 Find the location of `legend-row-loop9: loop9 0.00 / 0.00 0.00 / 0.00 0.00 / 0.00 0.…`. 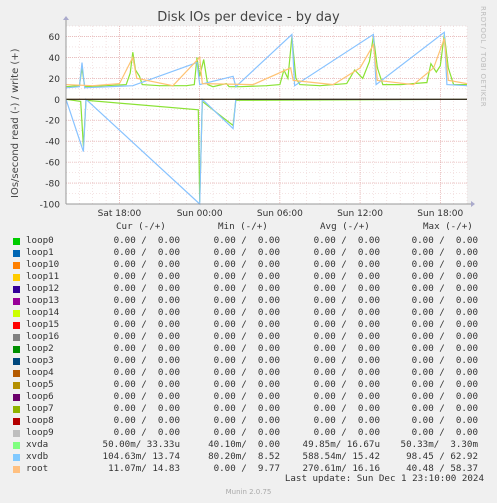

legend-row-loop9: loop9 0.00 / 0.00 0.00 / 0.00 0.00 / 0.00 0.… is located at coordinates (248, 433).